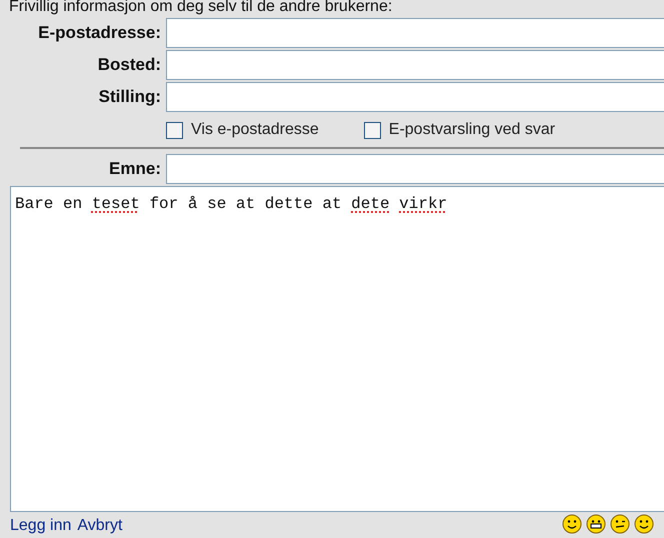 This screenshot has height=538, width=664. Describe the element at coordinates (255, 130) in the screenshot. I see `checkbox-label: Vis e-postadresse` at that location.